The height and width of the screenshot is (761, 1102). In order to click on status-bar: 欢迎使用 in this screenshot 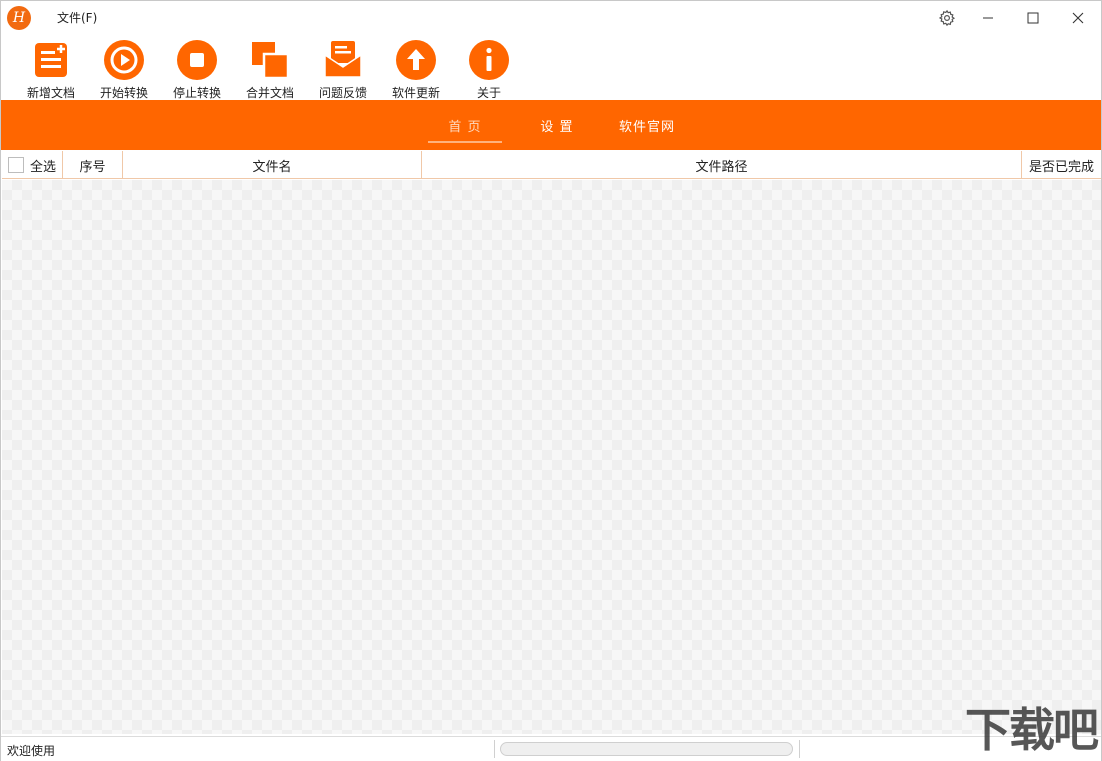, I will do `click(551, 748)`.